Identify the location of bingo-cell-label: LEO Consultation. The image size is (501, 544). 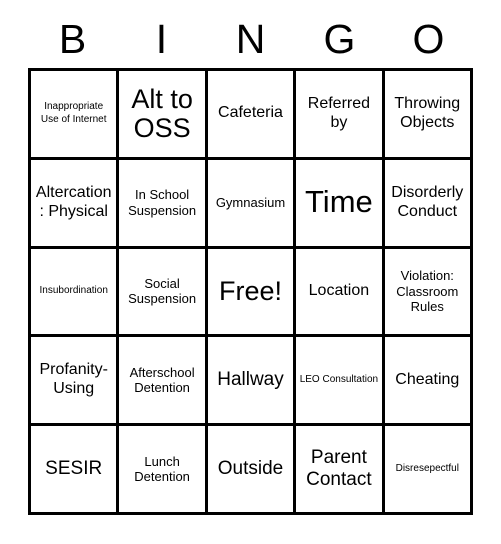
(339, 380).